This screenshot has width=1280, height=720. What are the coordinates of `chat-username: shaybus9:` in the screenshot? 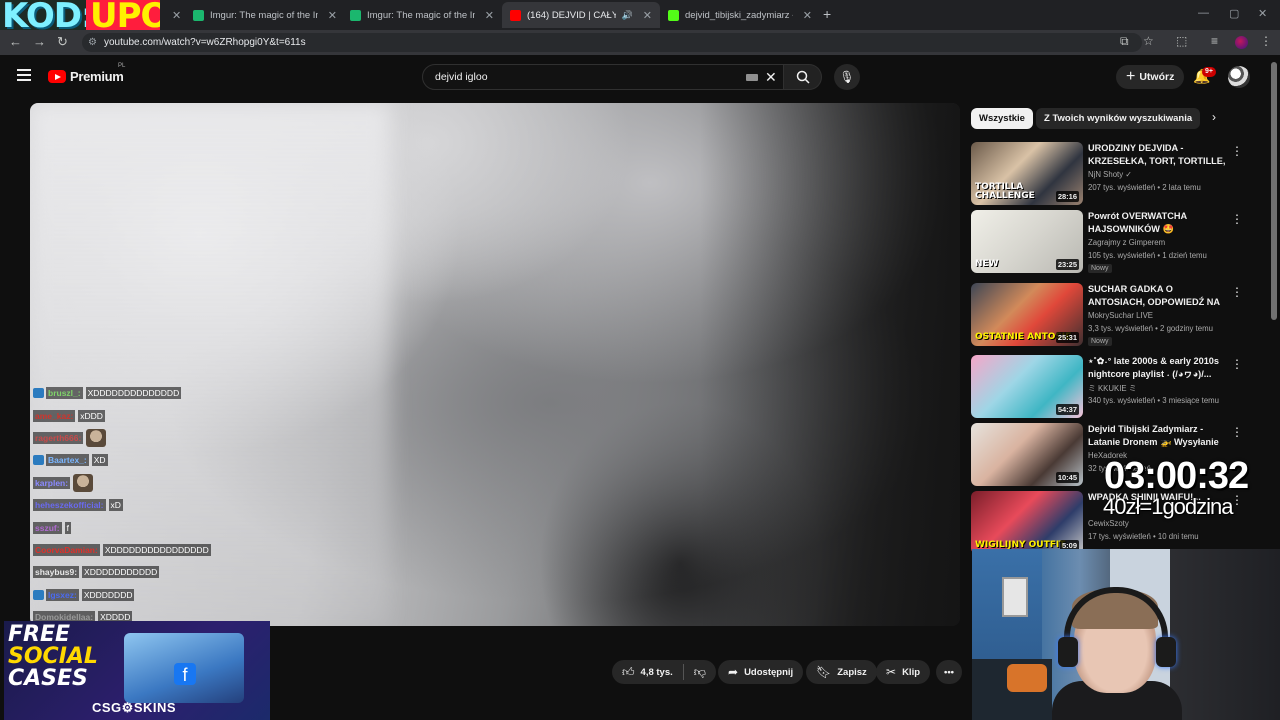 It's located at (56, 572).